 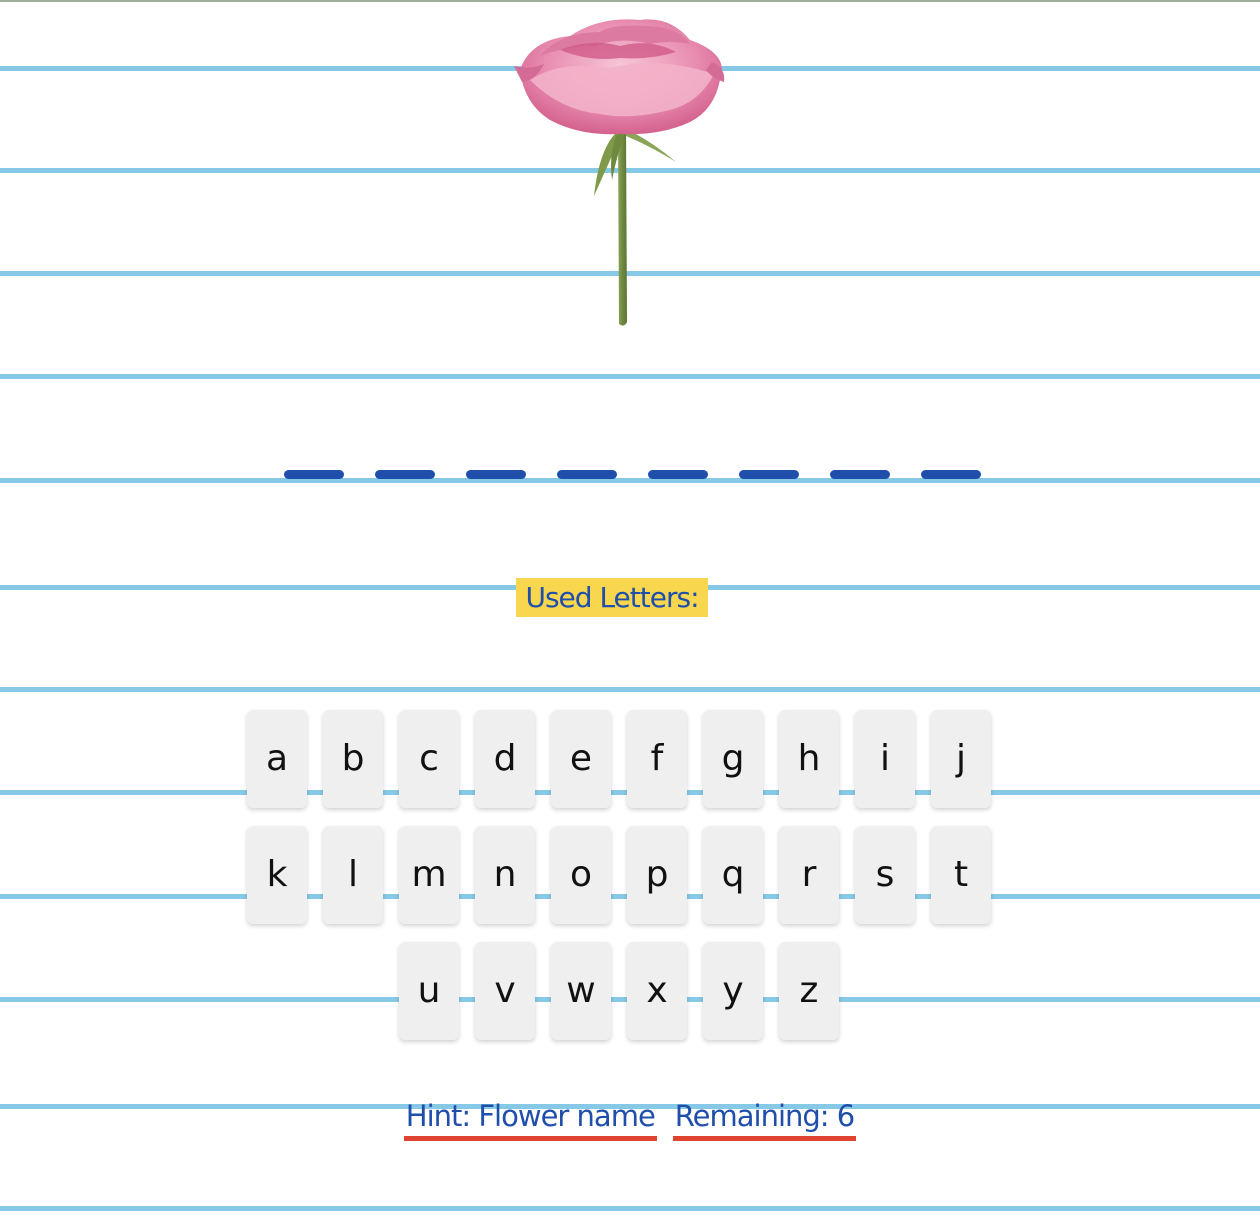 I want to click on letter-key-t: t, so click(x=961, y=875).